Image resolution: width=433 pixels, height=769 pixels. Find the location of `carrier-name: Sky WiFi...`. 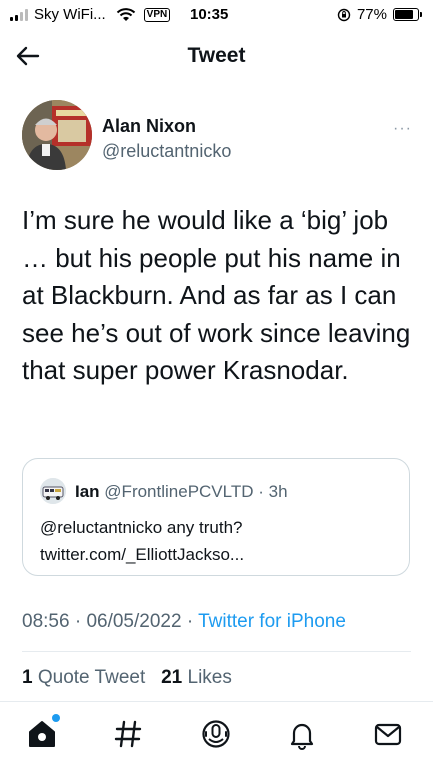

carrier-name: Sky WiFi... is located at coordinates (70, 14).